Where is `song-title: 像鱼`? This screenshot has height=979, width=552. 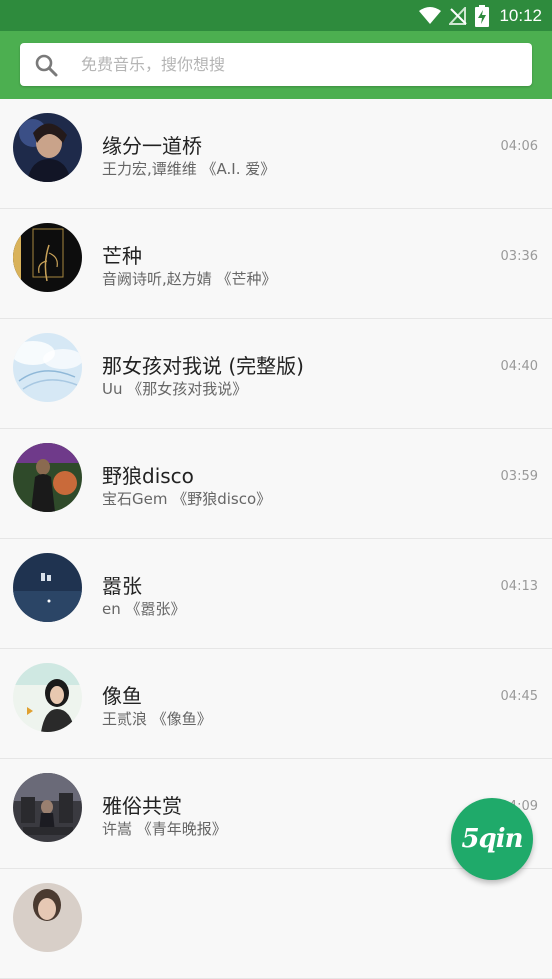 song-title: 像鱼 is located at coordinates (122, 696).